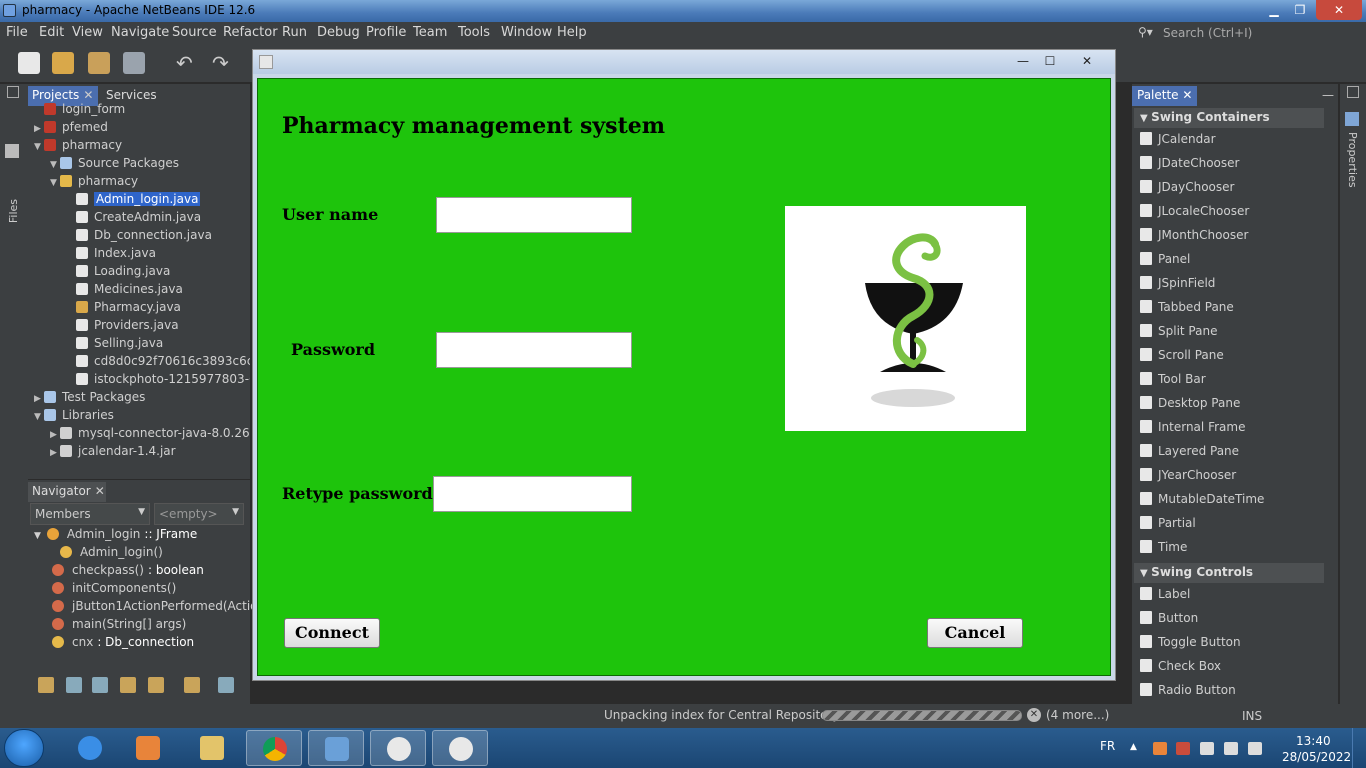  Describe the element at coordinates (133, 219) in the screenshot. I see `tree-item: CreateAdmin.java` at that location.